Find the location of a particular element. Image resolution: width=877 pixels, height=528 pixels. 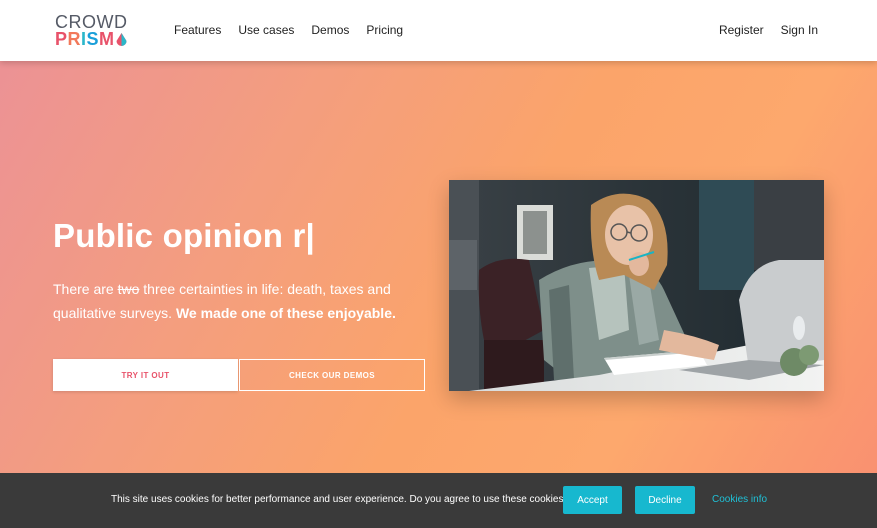

hero-text-bold: We made one of these enjoyable. is located at coordinates (285, 313).